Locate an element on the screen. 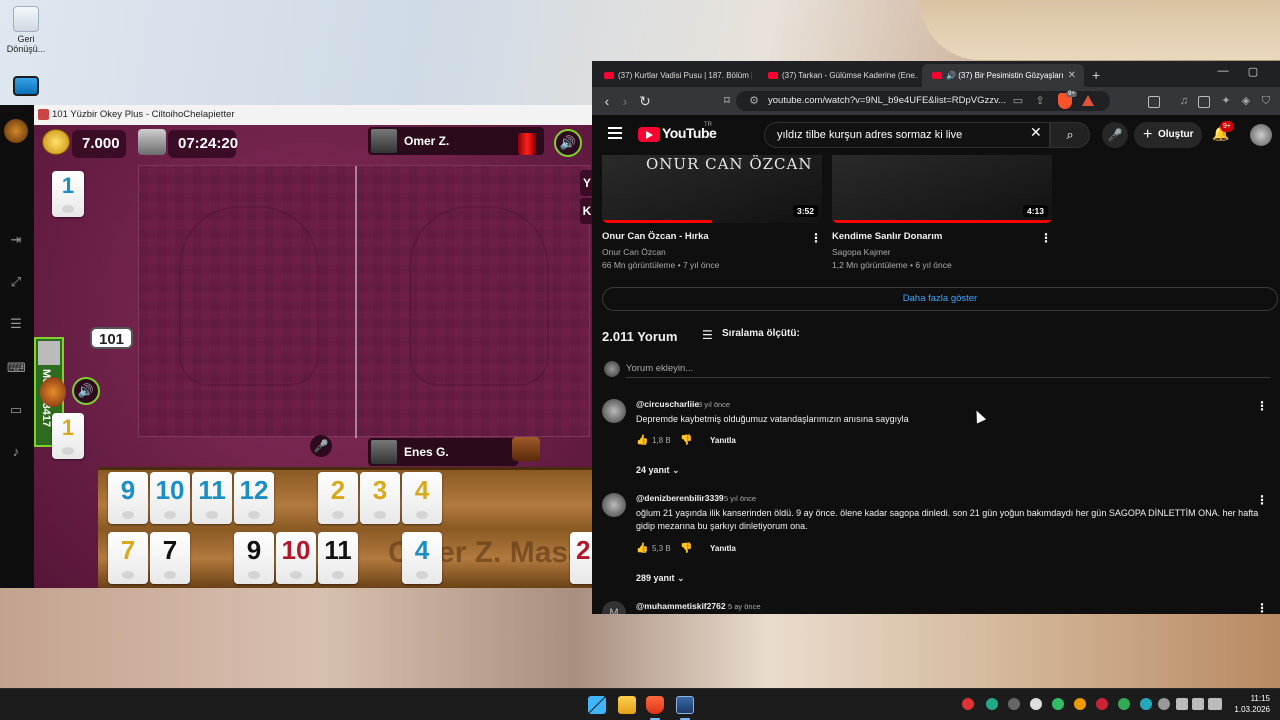 The width and height of the screenshot is (1280, 720). video-title: Onur Can Özcan - Hırka is located at coordinates (655, 236).